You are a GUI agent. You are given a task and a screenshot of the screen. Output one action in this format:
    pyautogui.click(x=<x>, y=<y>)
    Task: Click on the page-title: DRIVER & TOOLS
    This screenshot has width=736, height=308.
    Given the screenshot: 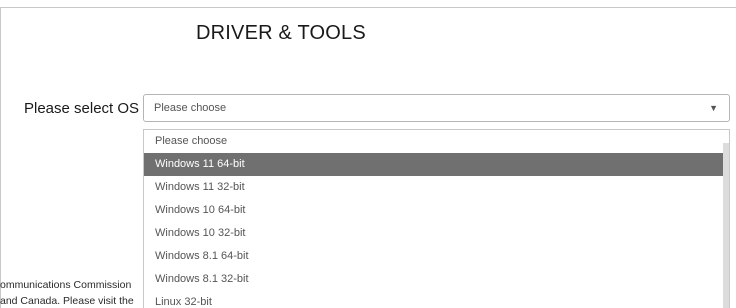 What is the action you would take?
    pyautogui.click(x=281, y=33)
    